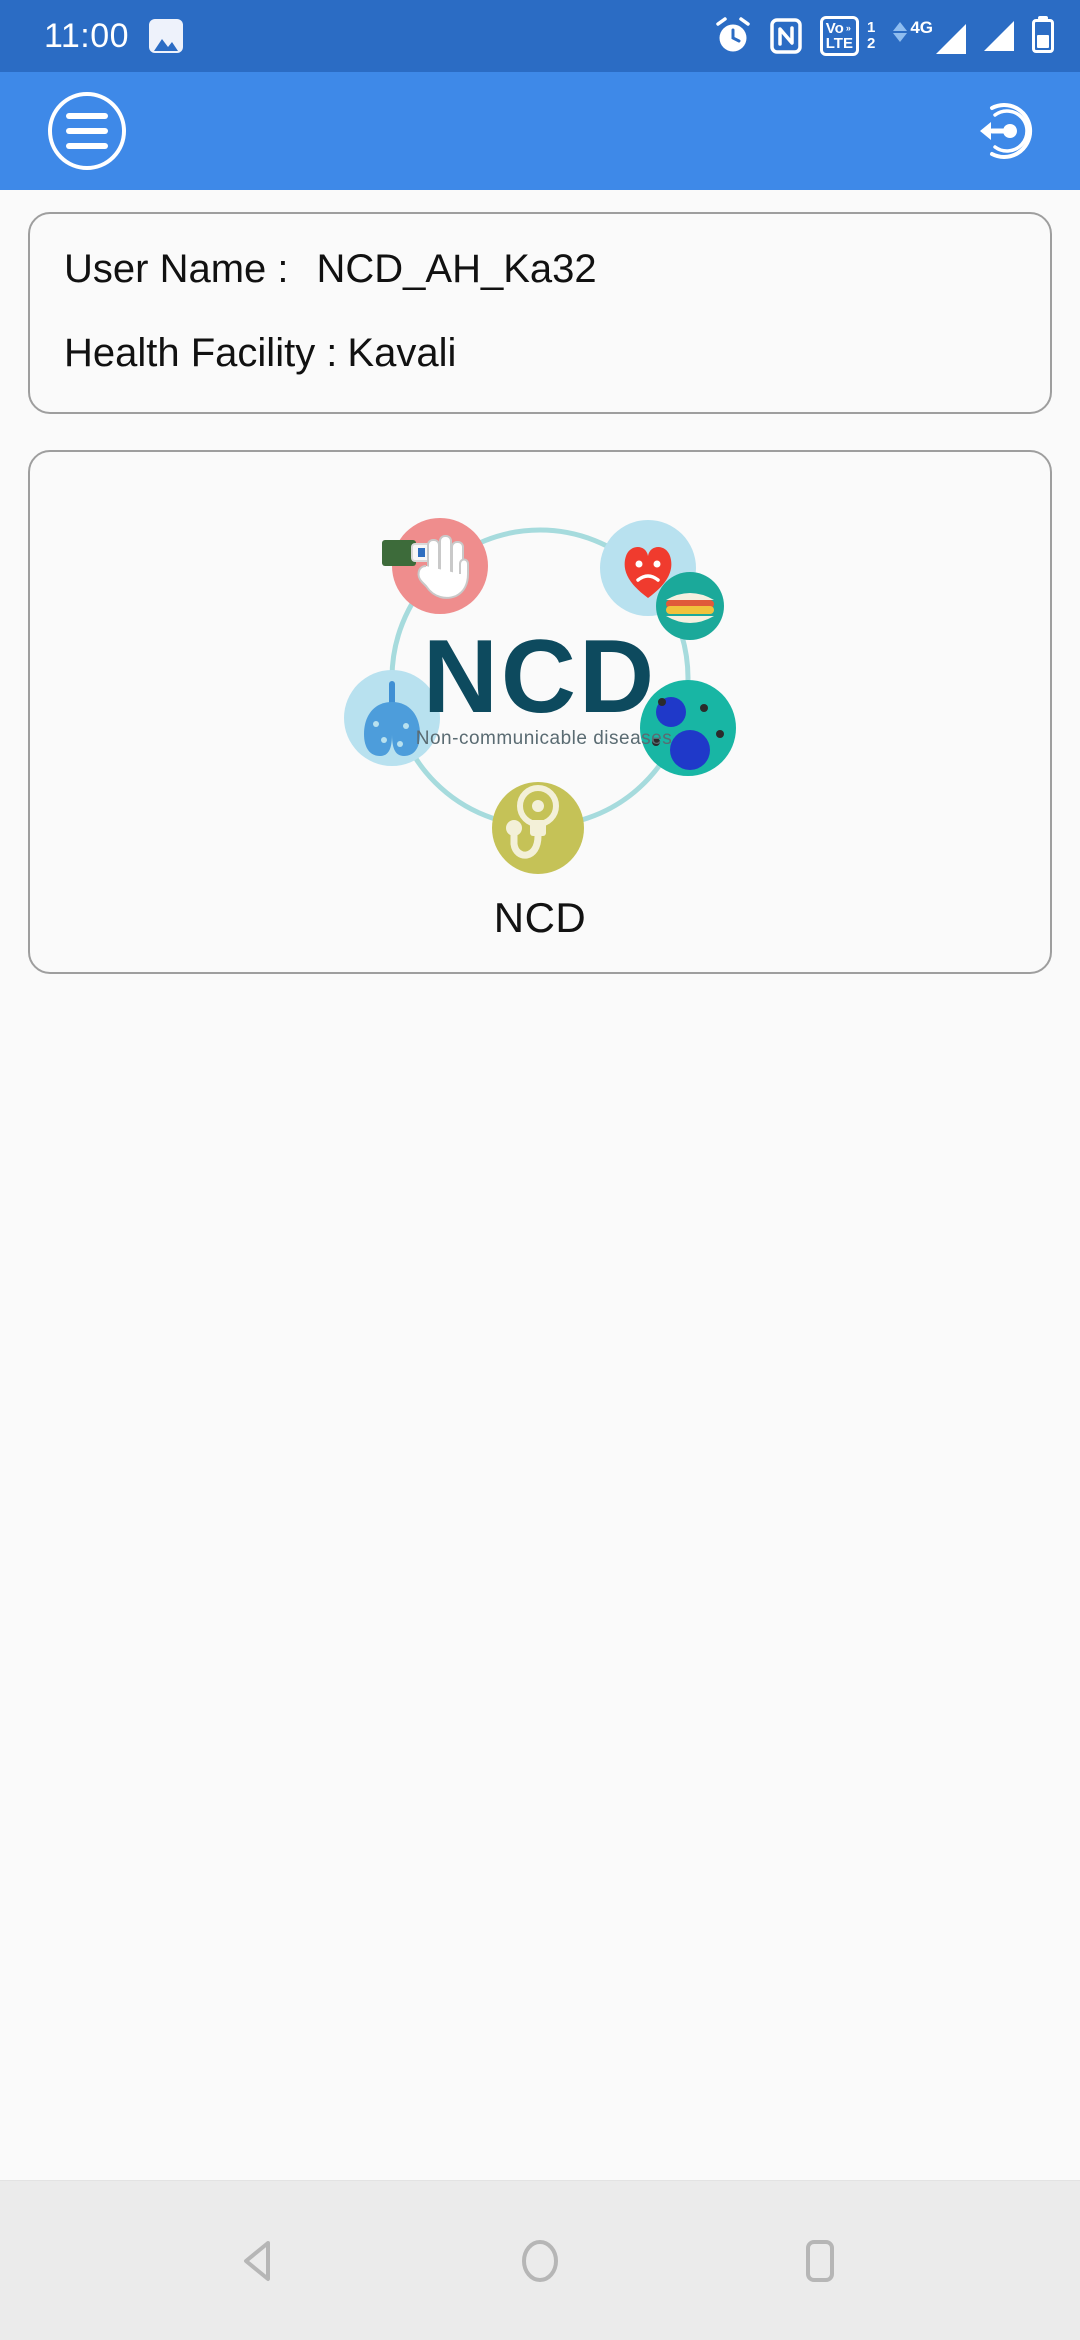  I want to click on user-name-value: NCD_AH_Ka32, so click(456, 269).